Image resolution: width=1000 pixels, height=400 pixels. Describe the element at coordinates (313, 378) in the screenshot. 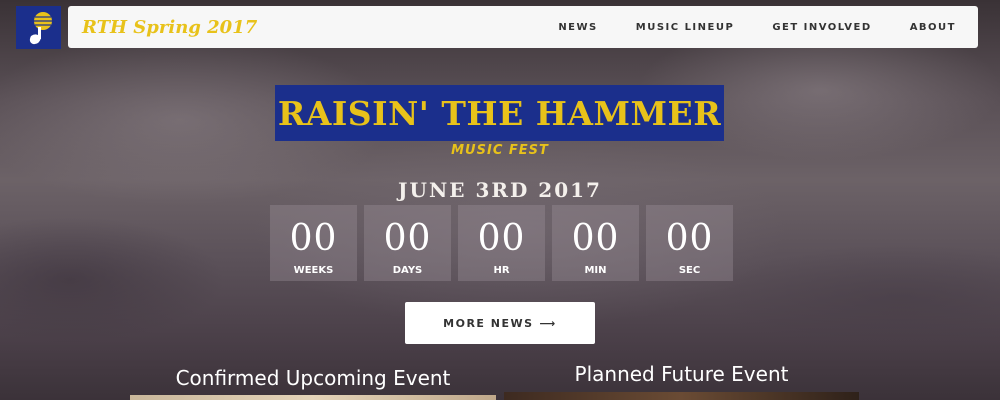

I see `confirmed-event-heading: Confirmed Upcoming Event` at that location.